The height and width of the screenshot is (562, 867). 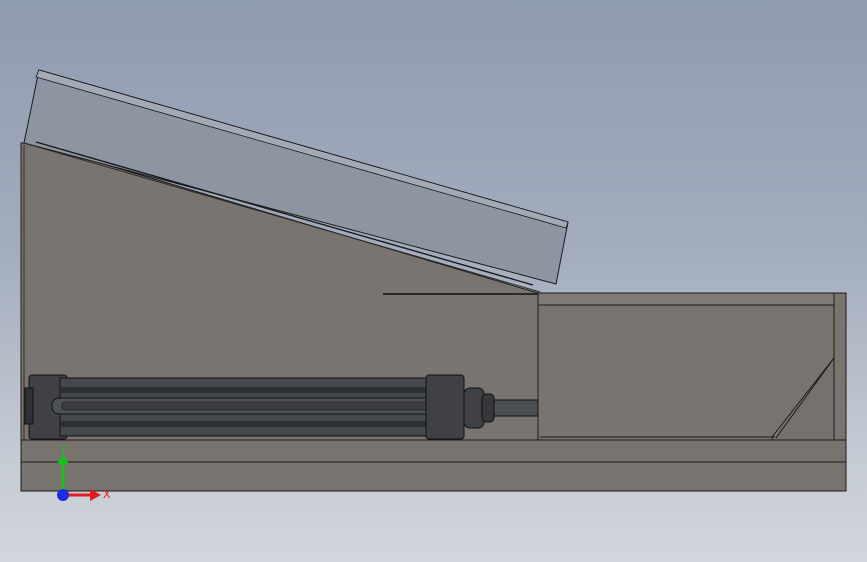 I want to click on piston-rod, so click(x=516, y=408).